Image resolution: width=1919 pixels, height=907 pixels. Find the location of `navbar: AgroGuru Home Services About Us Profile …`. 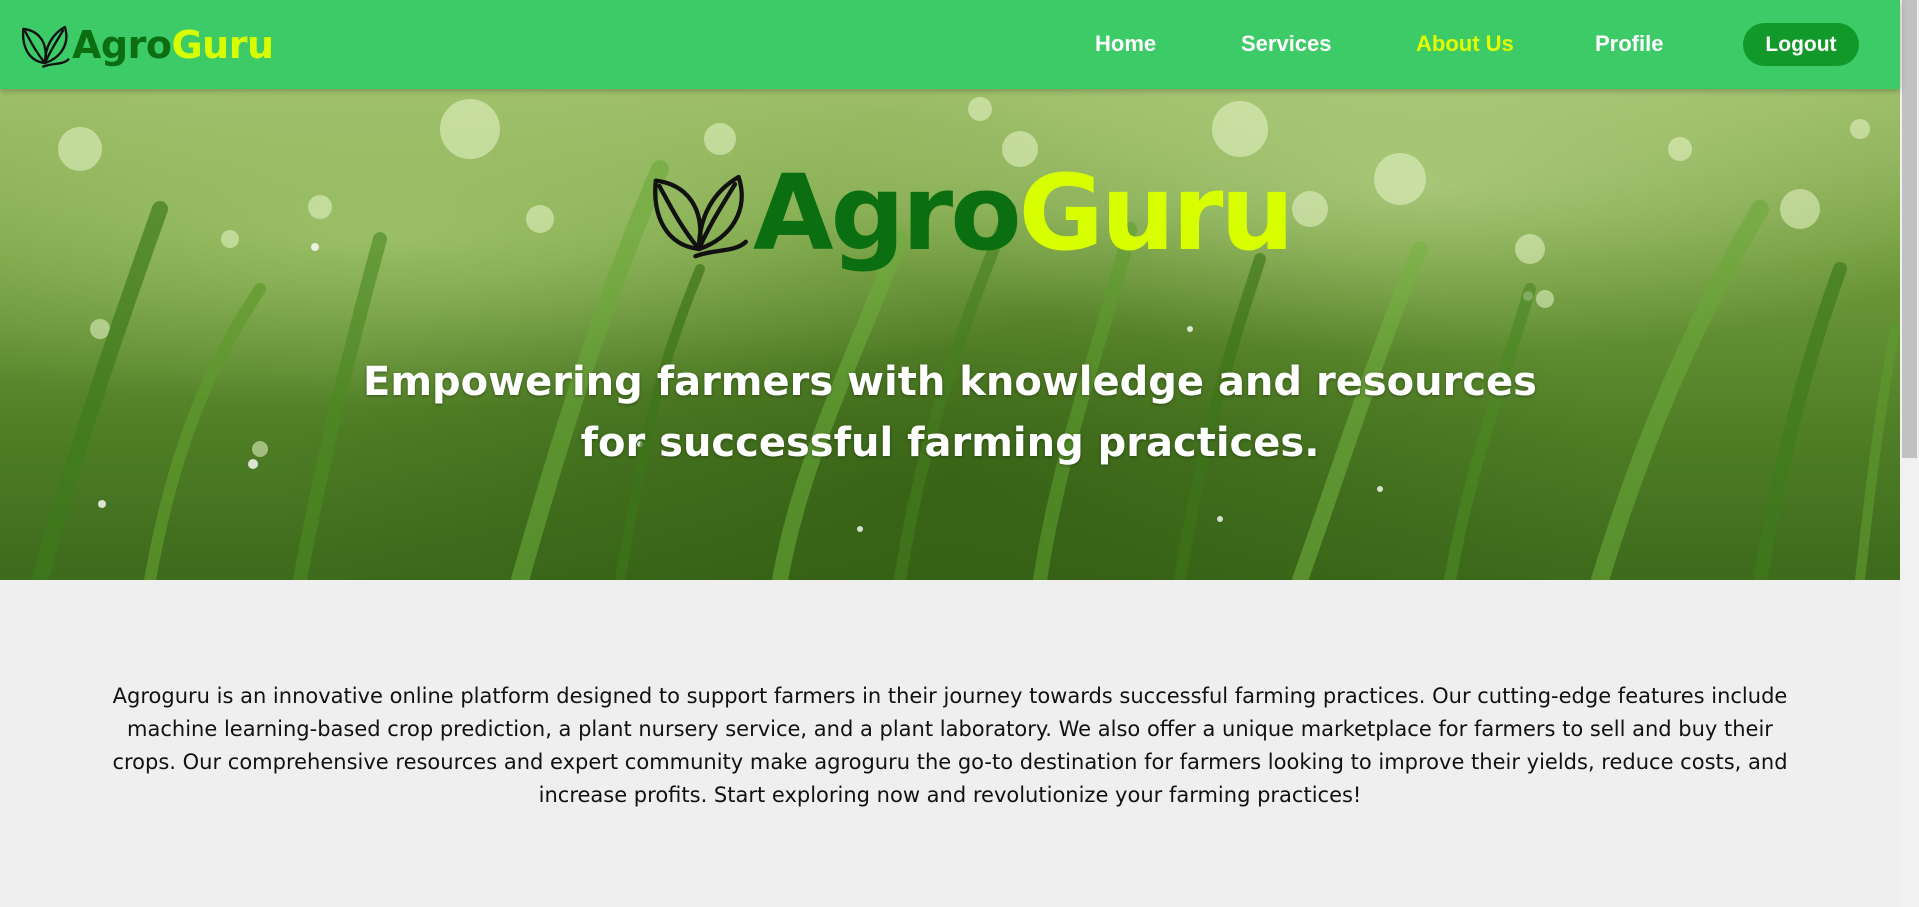

navbar: AgroGuru Home Services About Us Profile … is located at coordinates (950, 44).